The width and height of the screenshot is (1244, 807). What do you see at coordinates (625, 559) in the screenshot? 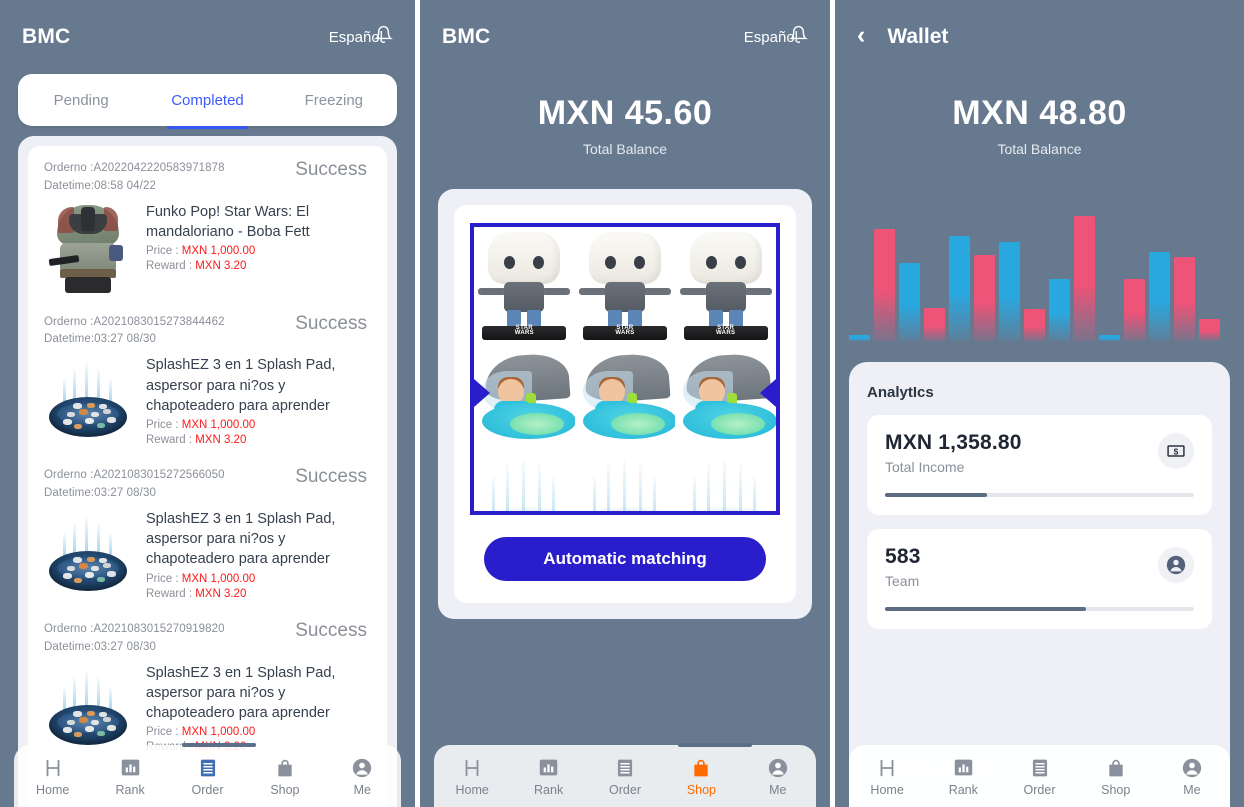
I see `automatic-matching-button: Automatic matching` at bounding box center [625, 559].